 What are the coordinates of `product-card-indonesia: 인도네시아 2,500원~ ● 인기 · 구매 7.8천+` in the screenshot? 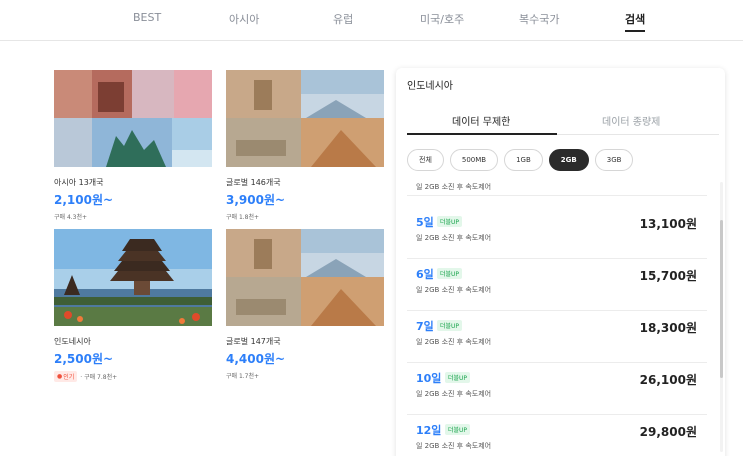 It's located at (133, 305).